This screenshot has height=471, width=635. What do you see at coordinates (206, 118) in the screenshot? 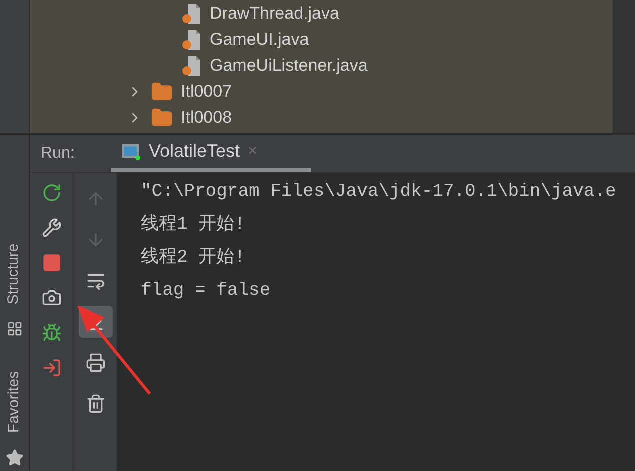
I see `tree-item: Itl0008` at bounding box center [206, 118].